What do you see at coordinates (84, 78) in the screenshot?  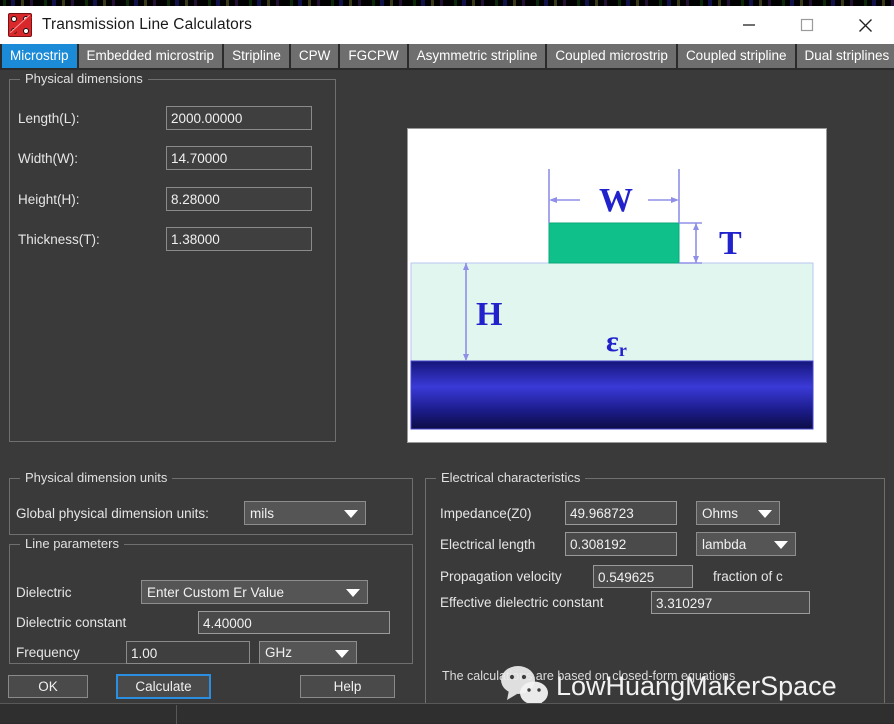 I see `physical-dimensions-title: Physical dimensions` at bounding box center [84, 78].